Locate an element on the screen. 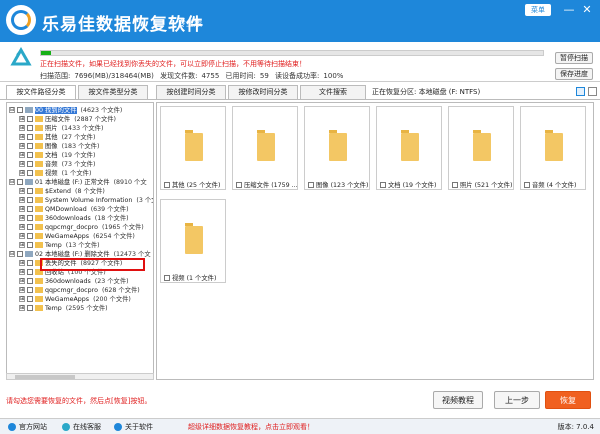 The width and height of the screenshot is (600, 434). folder-card: 照片 (521 个文件) is located at coordinates (481, 148).